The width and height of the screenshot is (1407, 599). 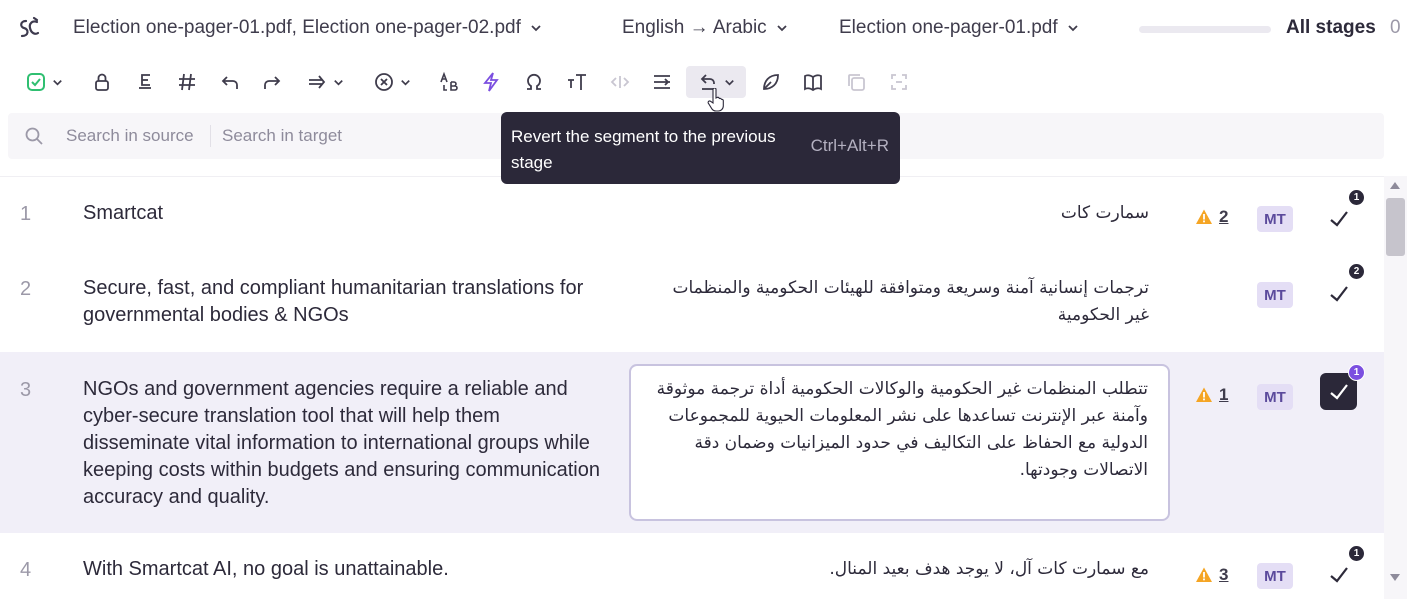 I want to click on clear-icon, so click(x=383, y=82).